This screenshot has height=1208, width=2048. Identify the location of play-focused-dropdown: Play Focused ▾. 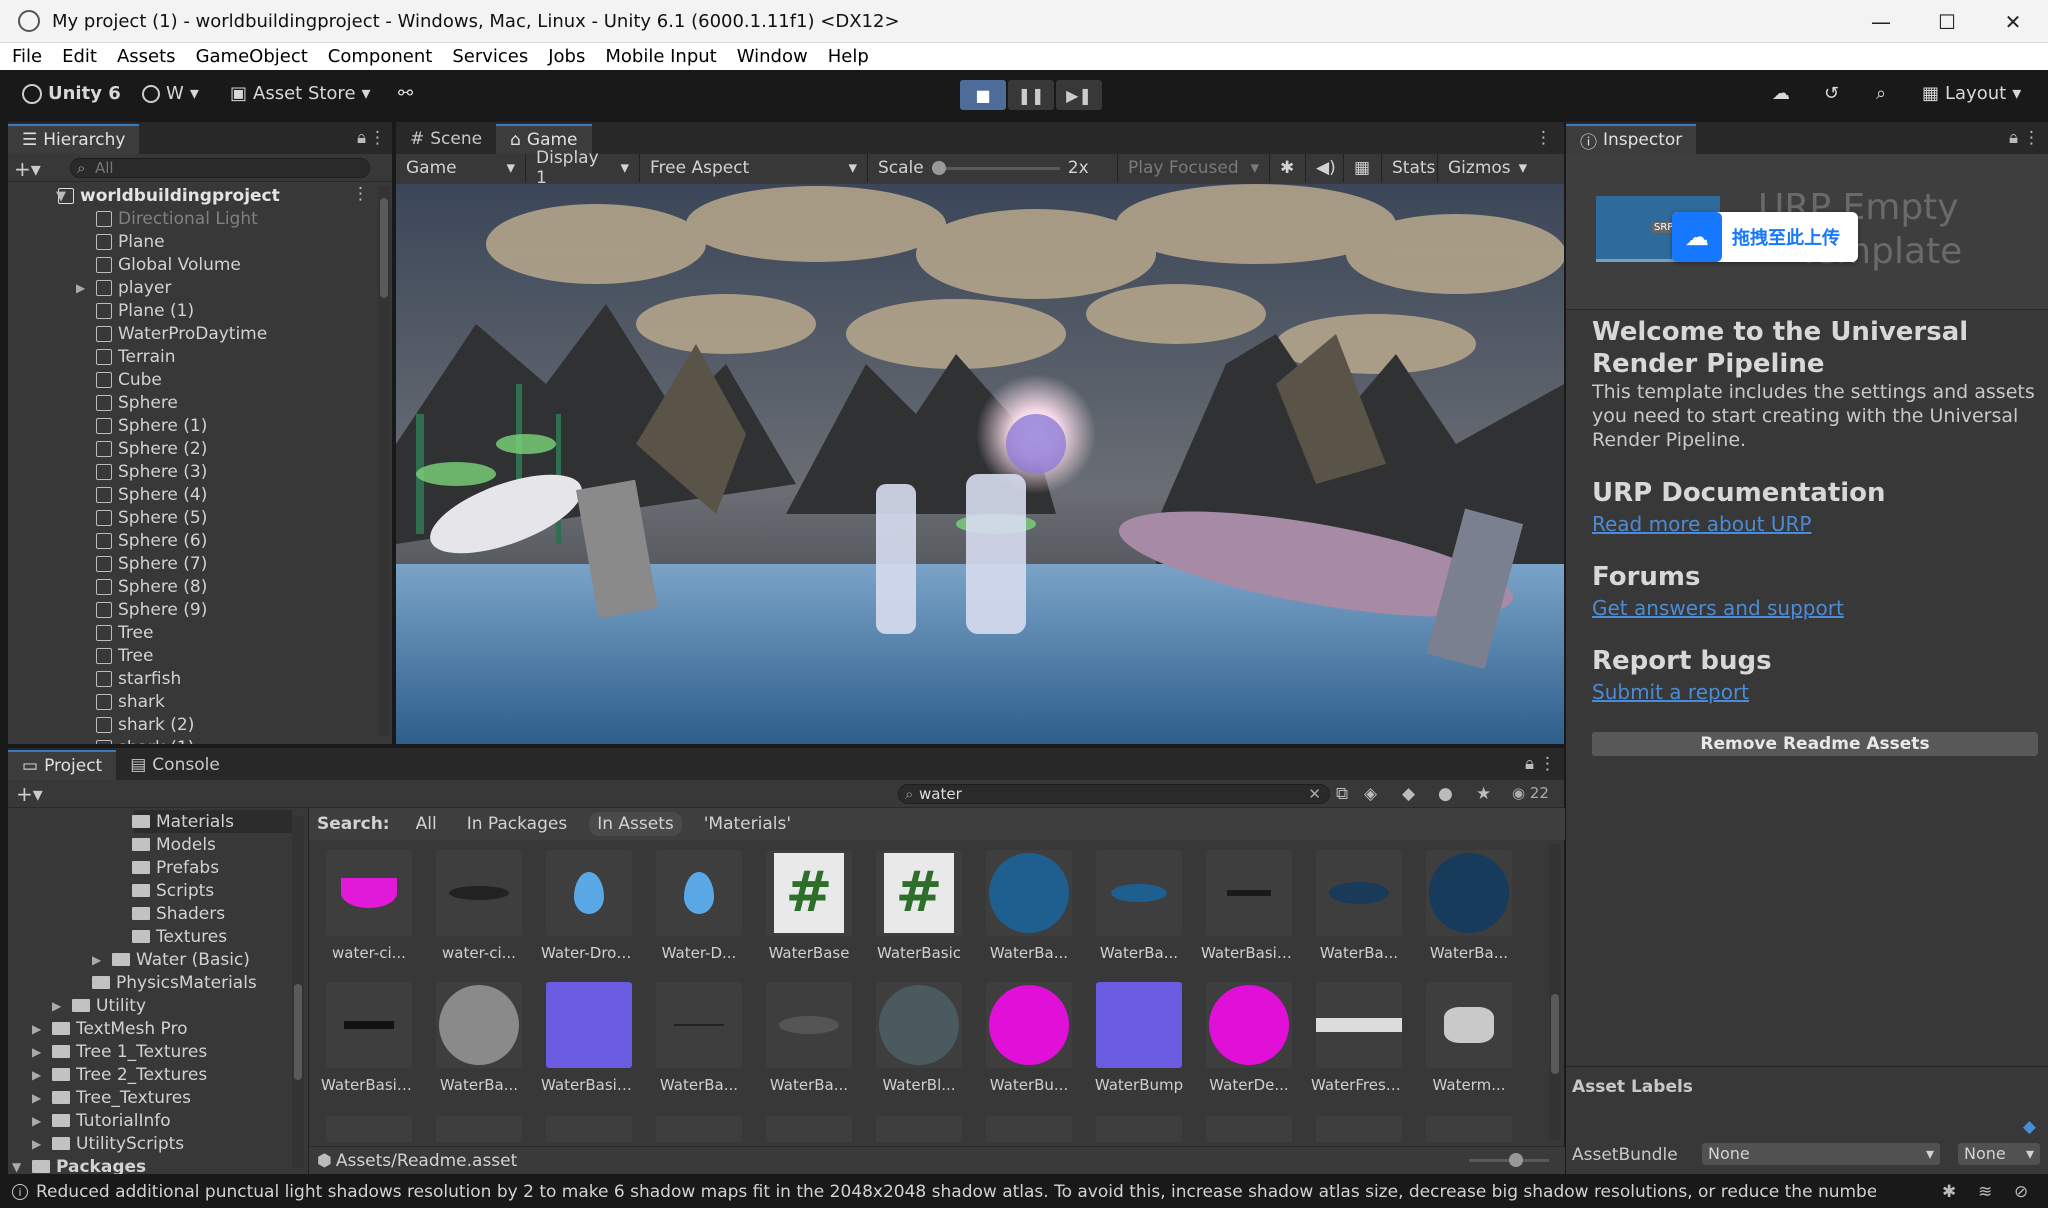
(1194, 168).